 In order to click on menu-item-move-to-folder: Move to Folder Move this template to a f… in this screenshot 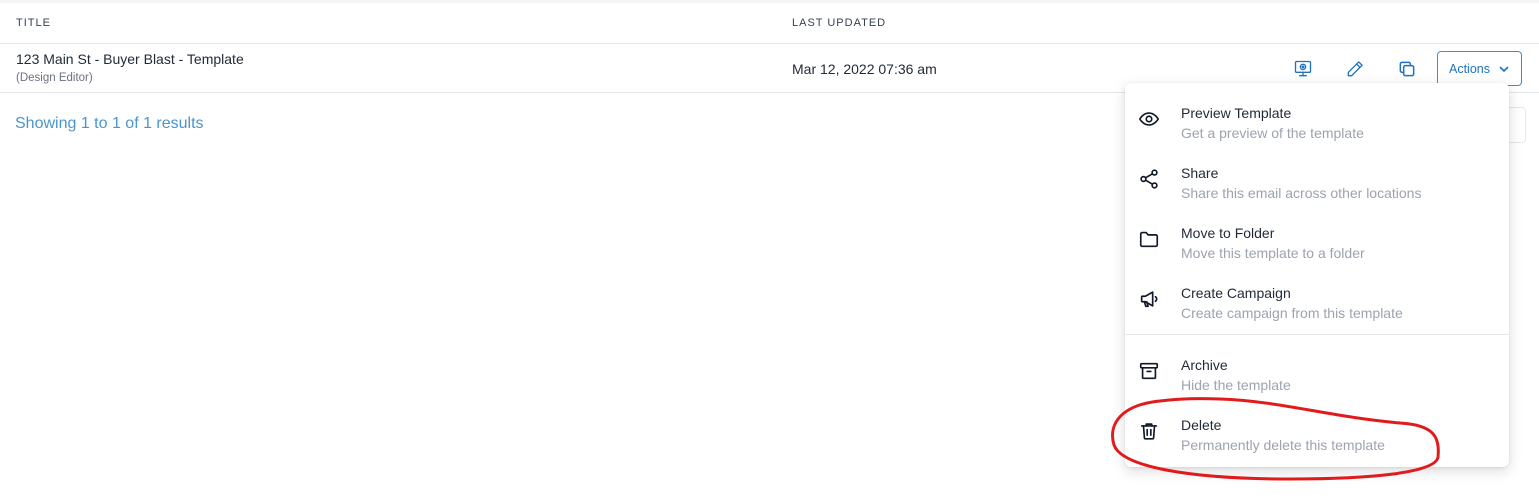, I will do `click(1317, 239)`.